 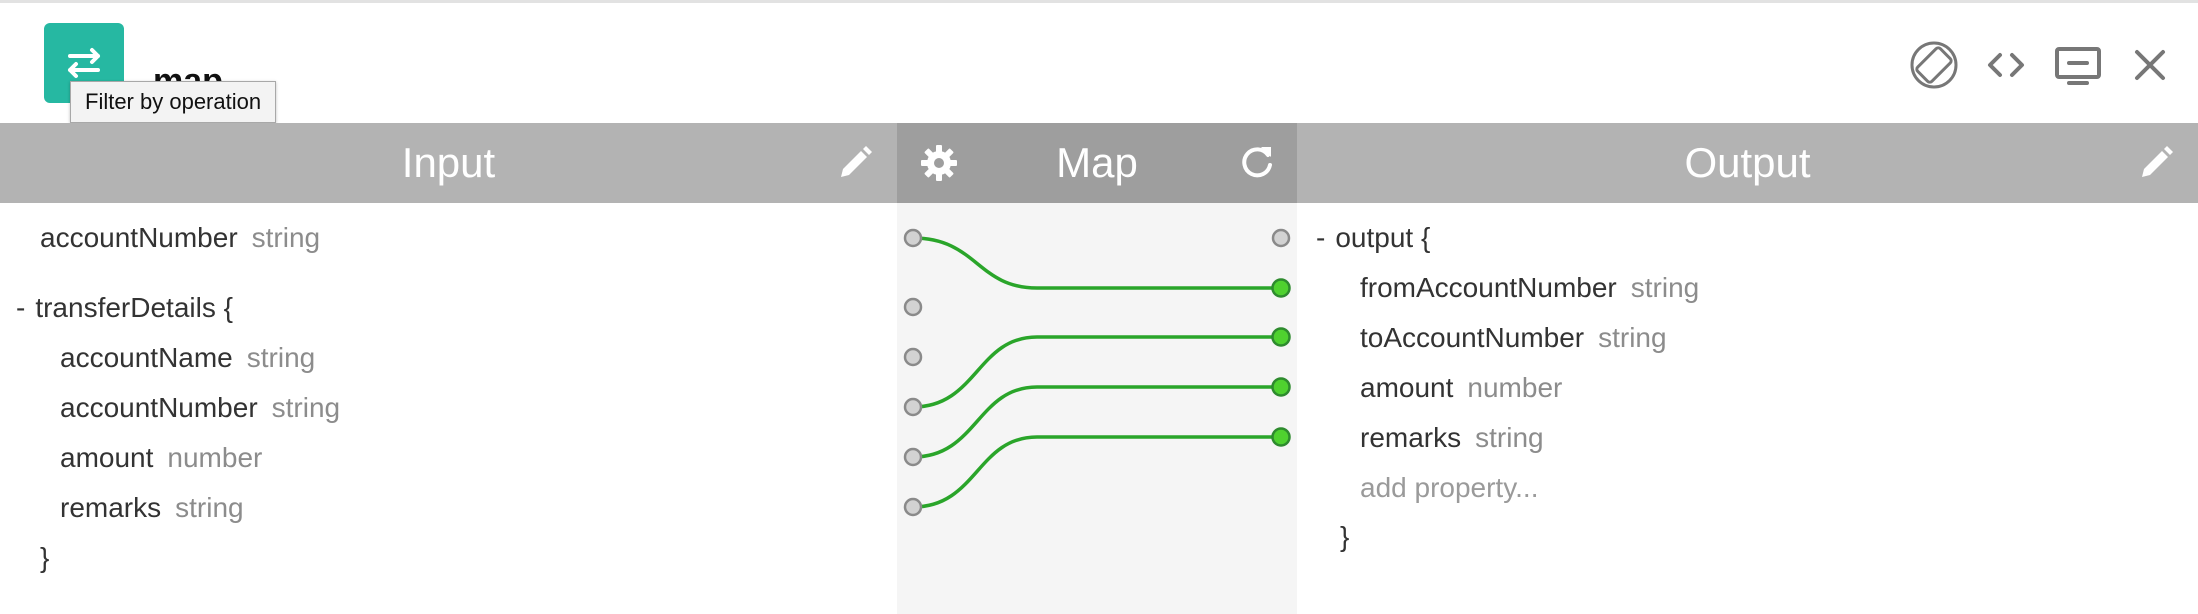 I want to click on field-name: fromAccountNumber, so click(x=1488, y=287).